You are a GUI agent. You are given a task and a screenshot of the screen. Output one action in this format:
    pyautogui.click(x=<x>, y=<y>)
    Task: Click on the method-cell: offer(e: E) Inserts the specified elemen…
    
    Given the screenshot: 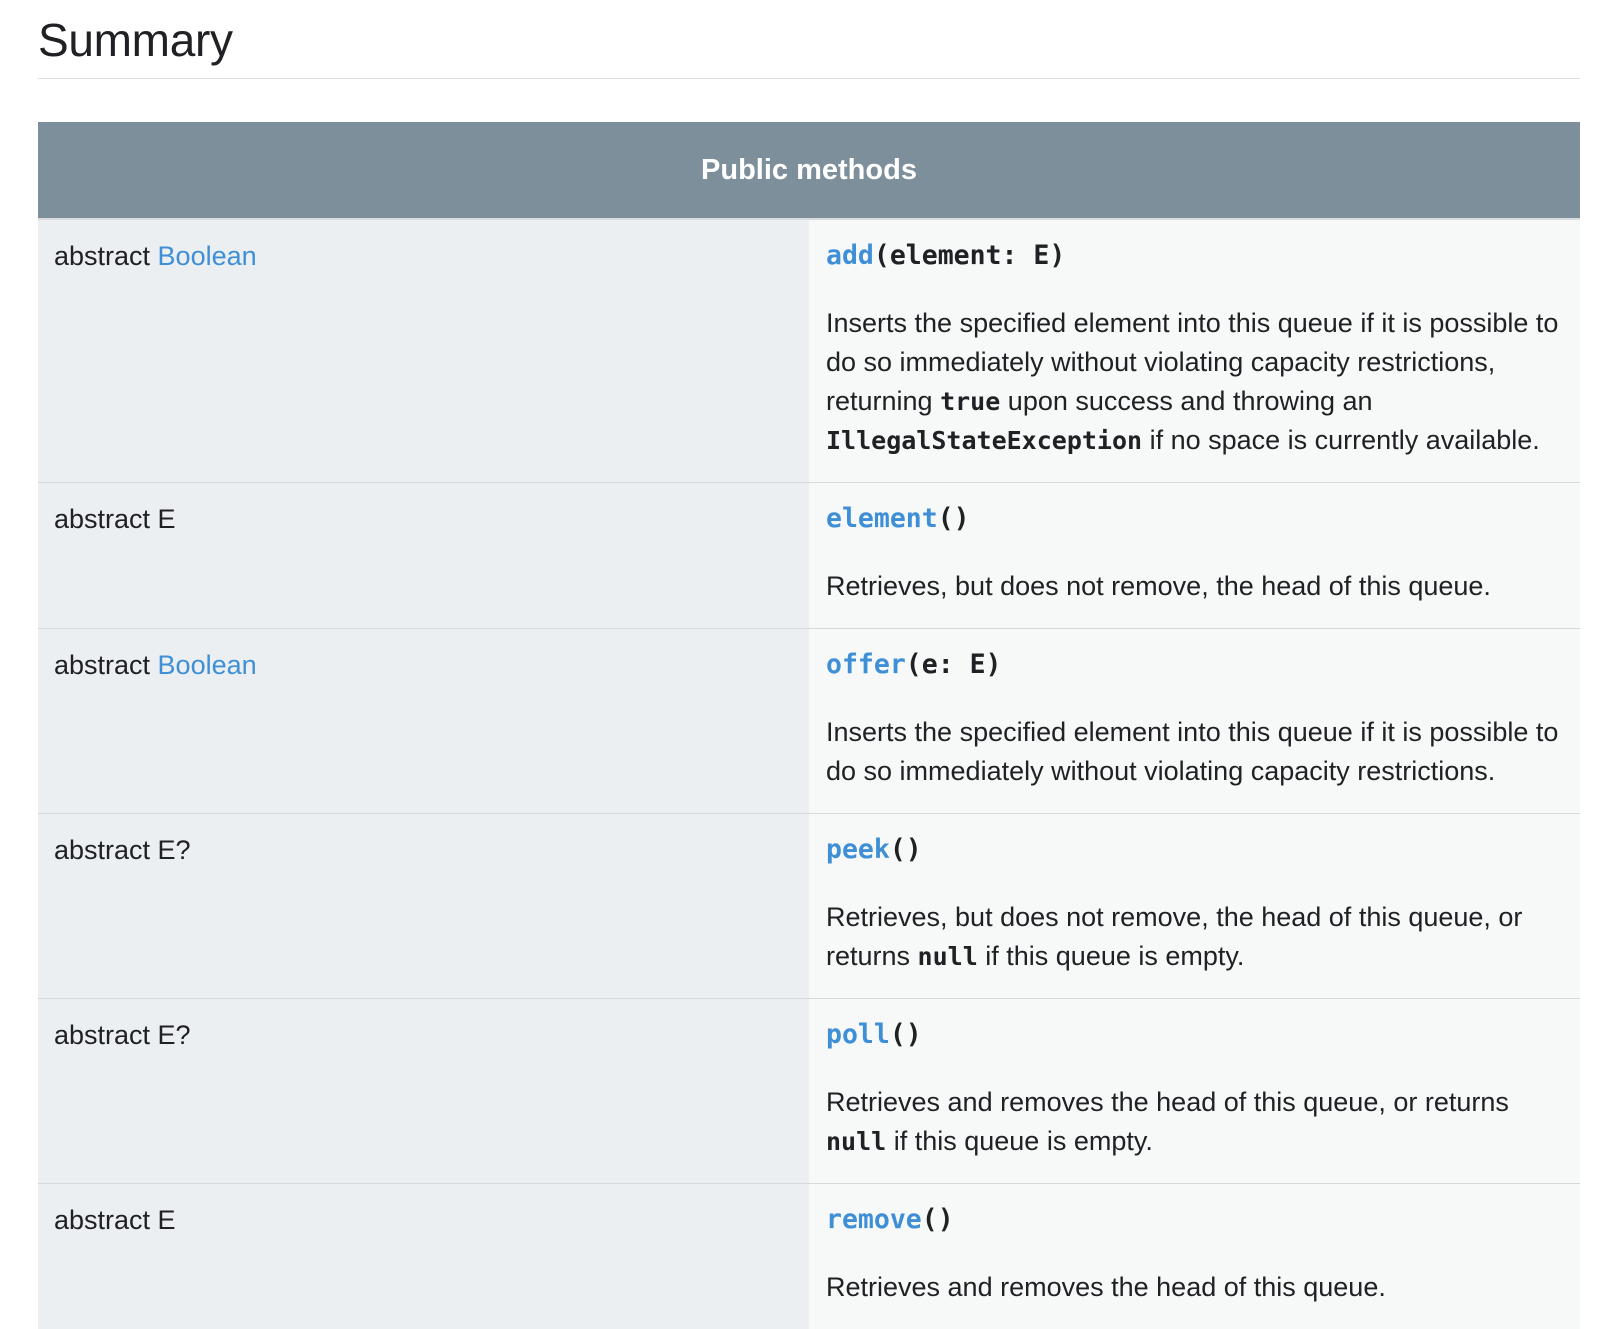 What is the action you would take?
    pyautogui.click(x=1194, y=721)
    